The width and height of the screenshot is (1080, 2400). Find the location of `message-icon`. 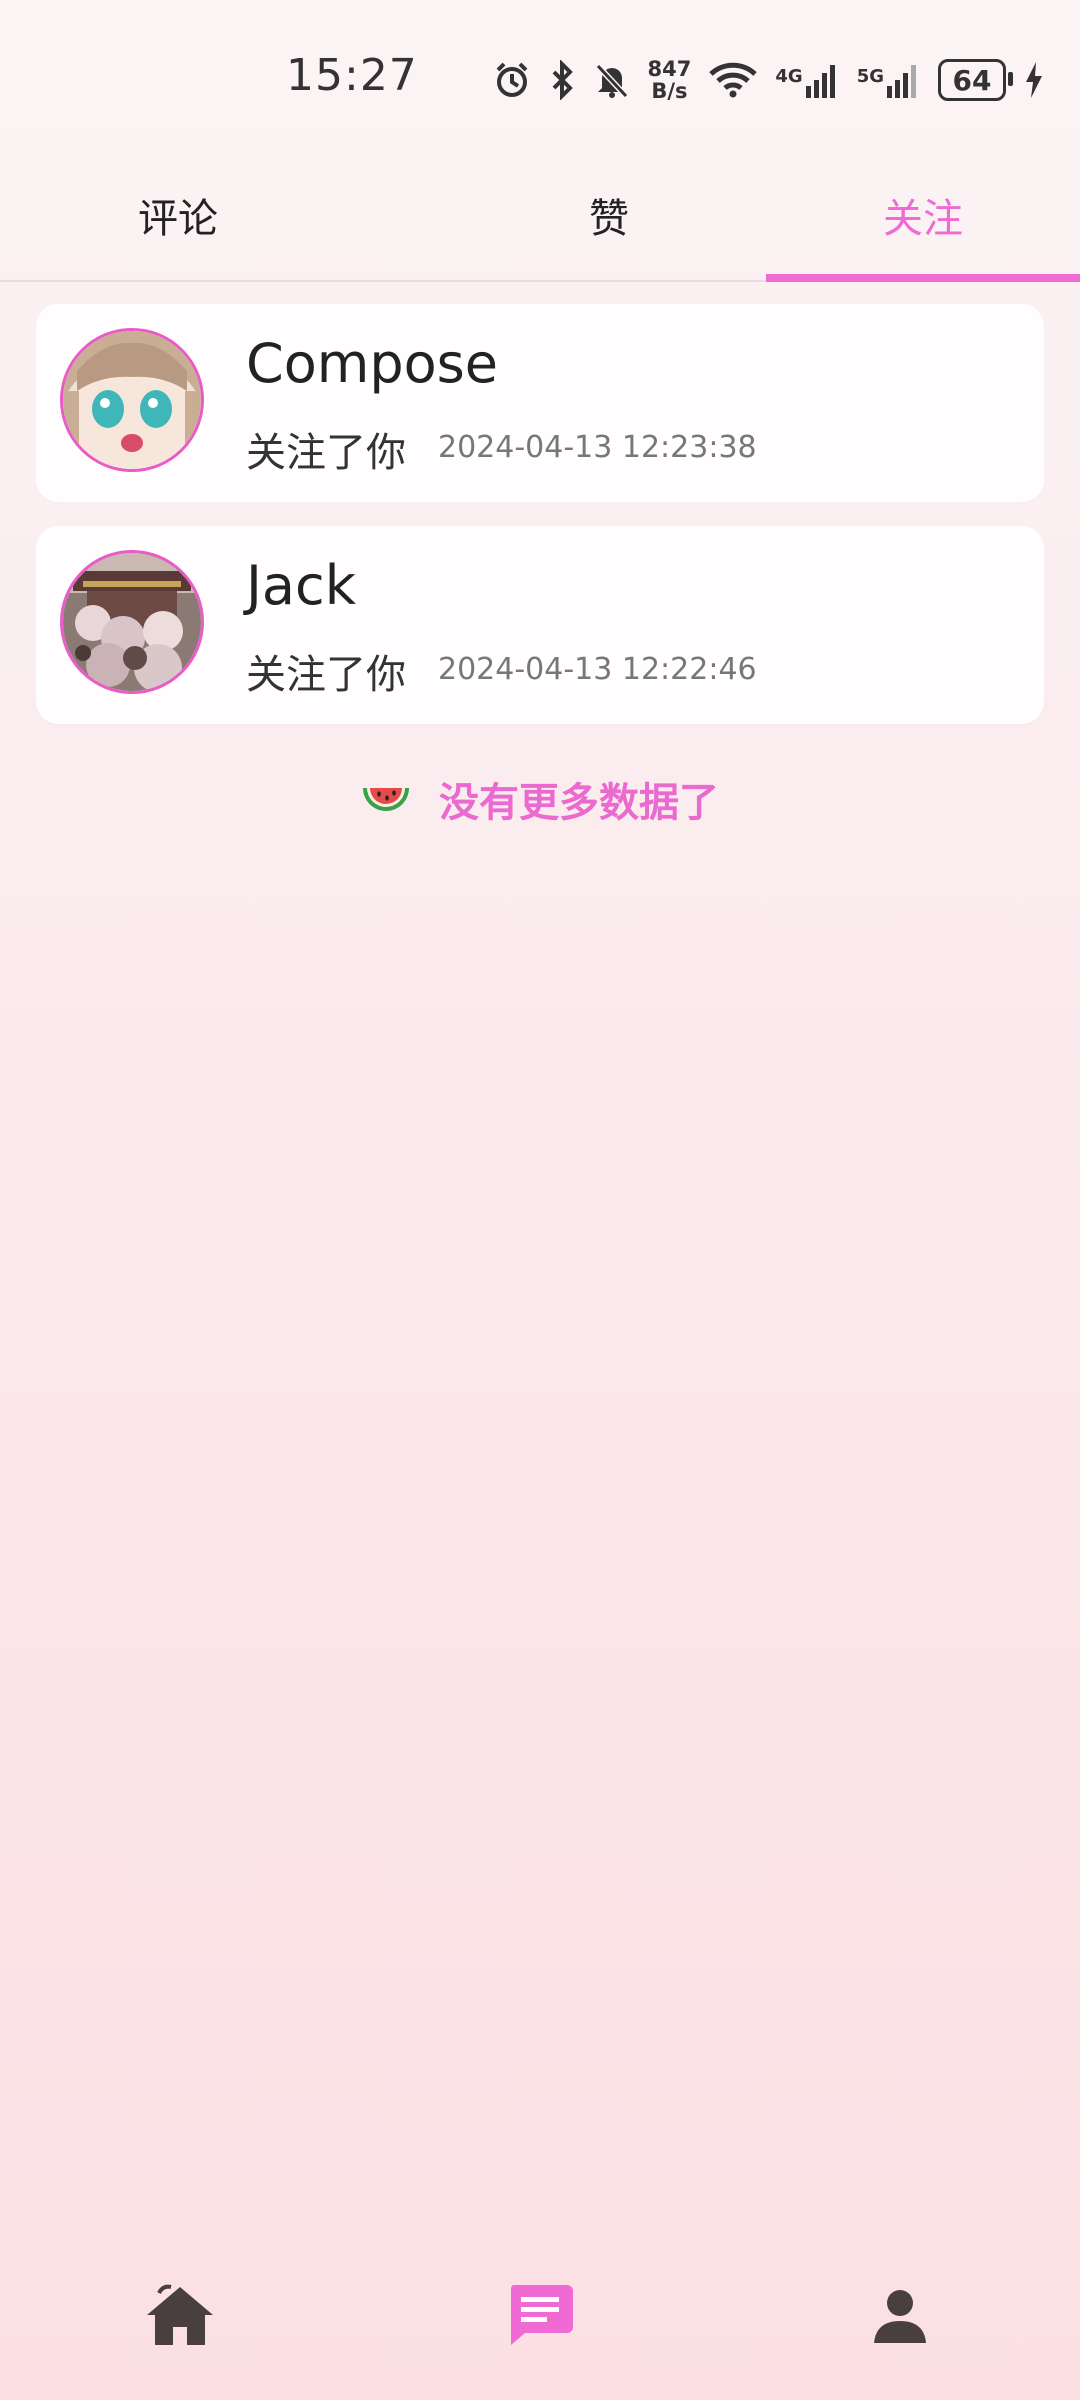

message-icon is located at coordinates (541, 2315).